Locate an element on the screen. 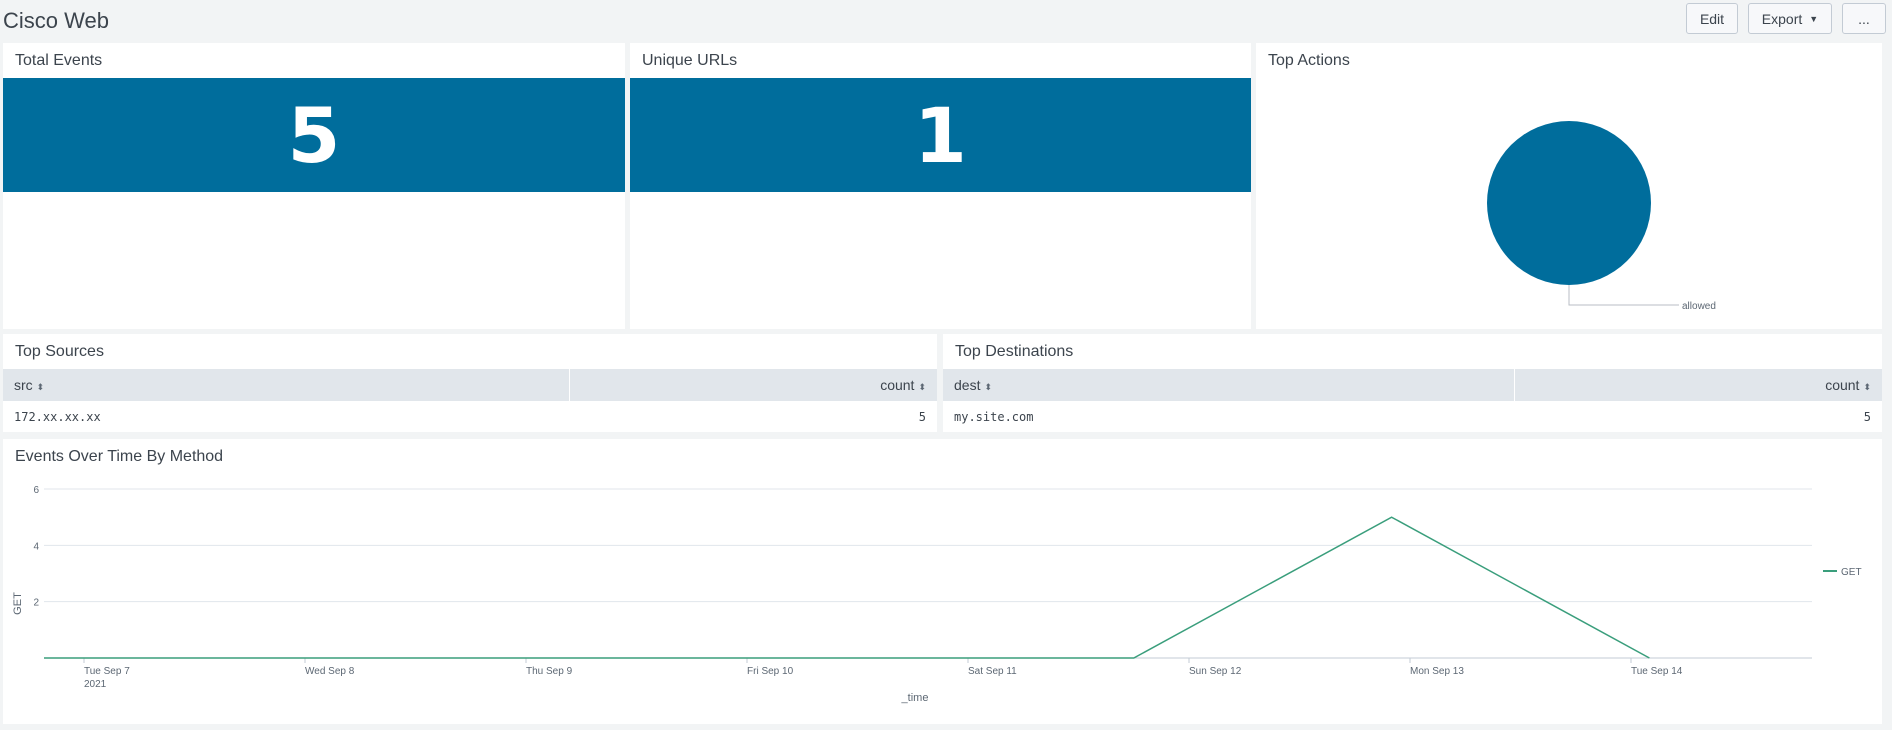  export-button-label: Export is located at coordinates (1782, 18).